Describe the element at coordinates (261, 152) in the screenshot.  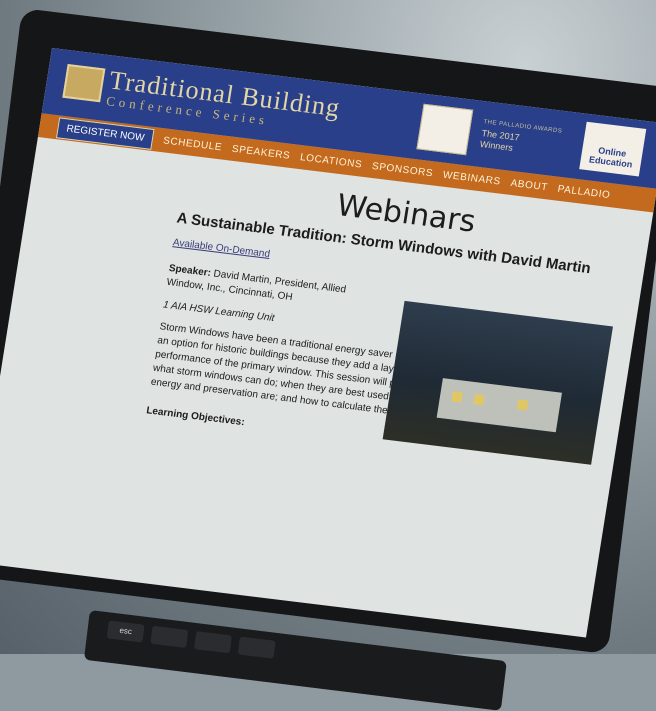
I see `nav-item-speakers: SPEAKERS` at that location.